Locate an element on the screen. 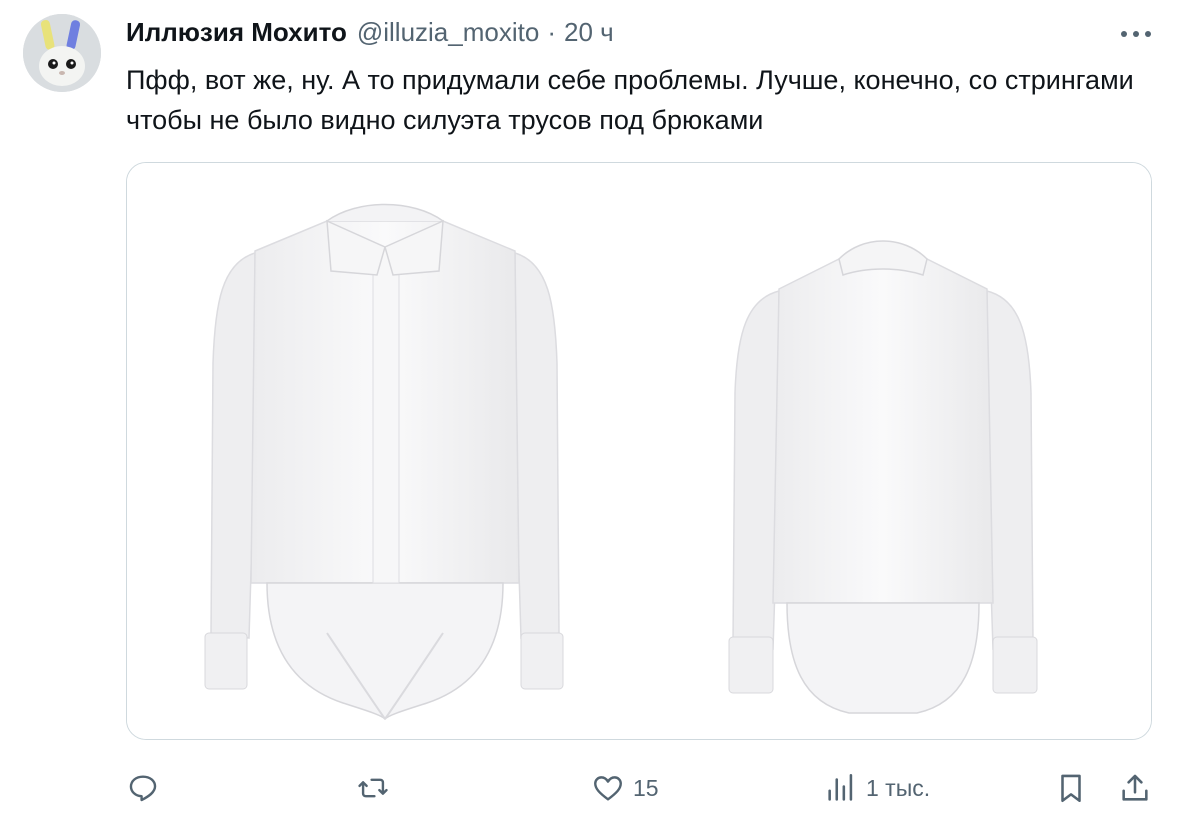 Image resolution: width=1180 pixels, height=828 pixels. author-meta: @illuzia_moxito · 20 ч is located at coordinates (485, 32).